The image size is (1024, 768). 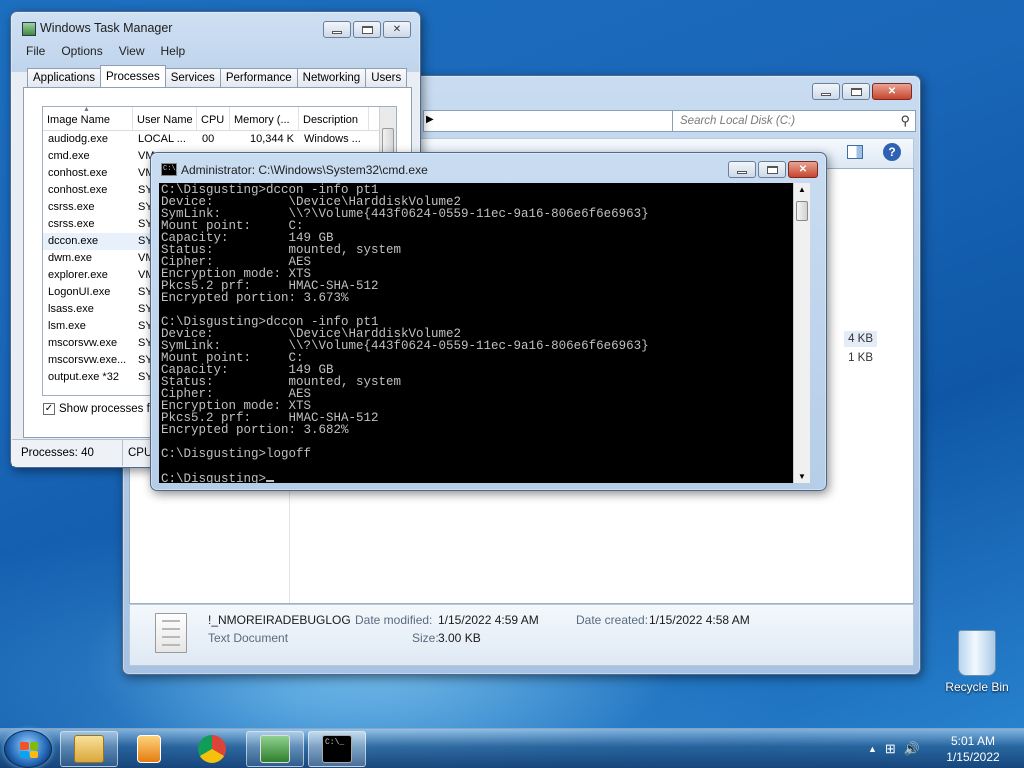 What do you see at coordinates (459, 638) in the screenshot?
I see `size-value: 3.00 KB` at bounding box center [459, 638].